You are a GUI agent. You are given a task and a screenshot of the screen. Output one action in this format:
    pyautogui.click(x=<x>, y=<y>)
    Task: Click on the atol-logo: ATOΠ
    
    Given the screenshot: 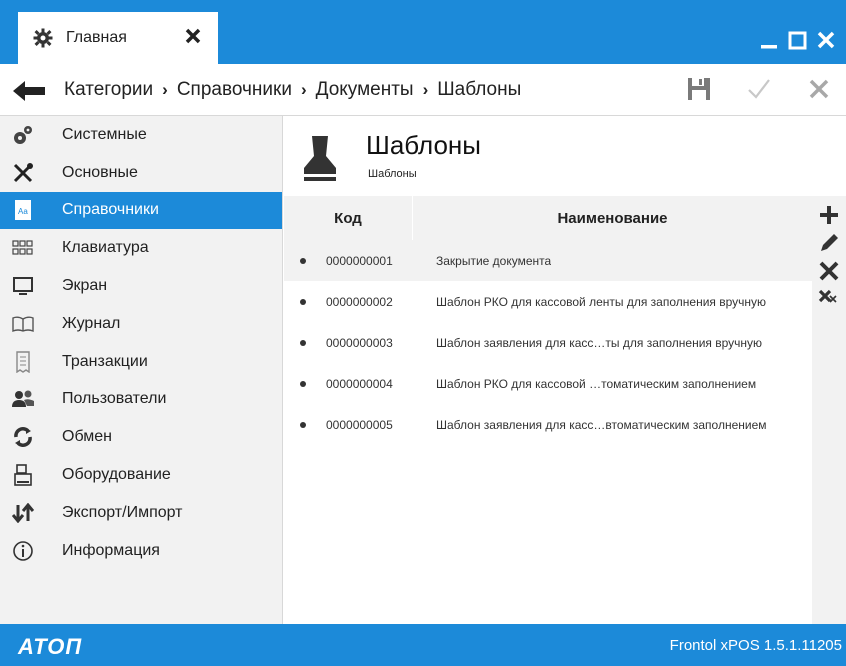 What is the action you would take?
    pyautogui.click(x=50, y=646)
    